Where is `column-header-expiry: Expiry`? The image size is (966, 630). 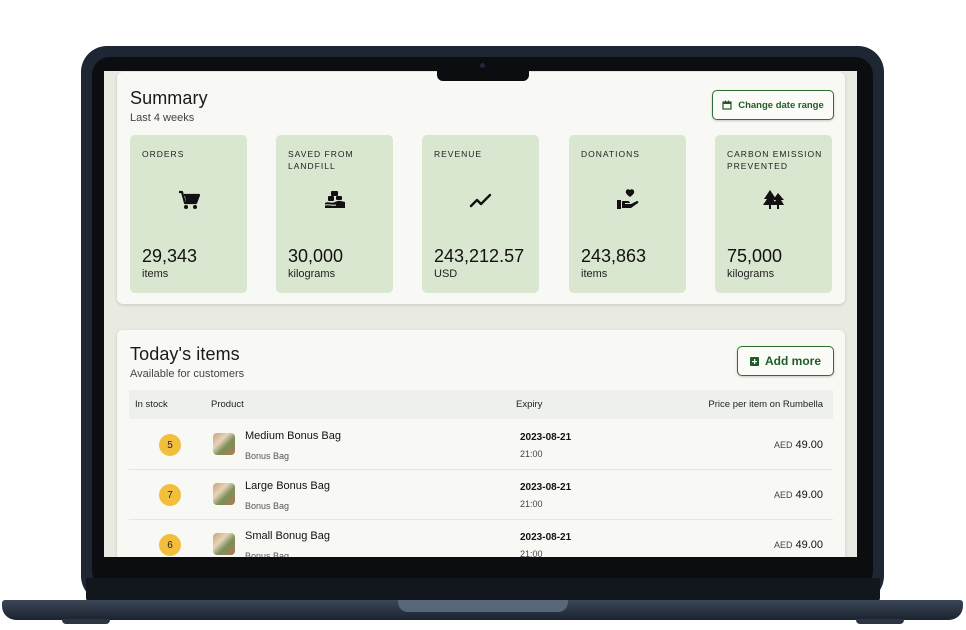
column-header-expiry: Expiry is located at coordinates (529, 404).